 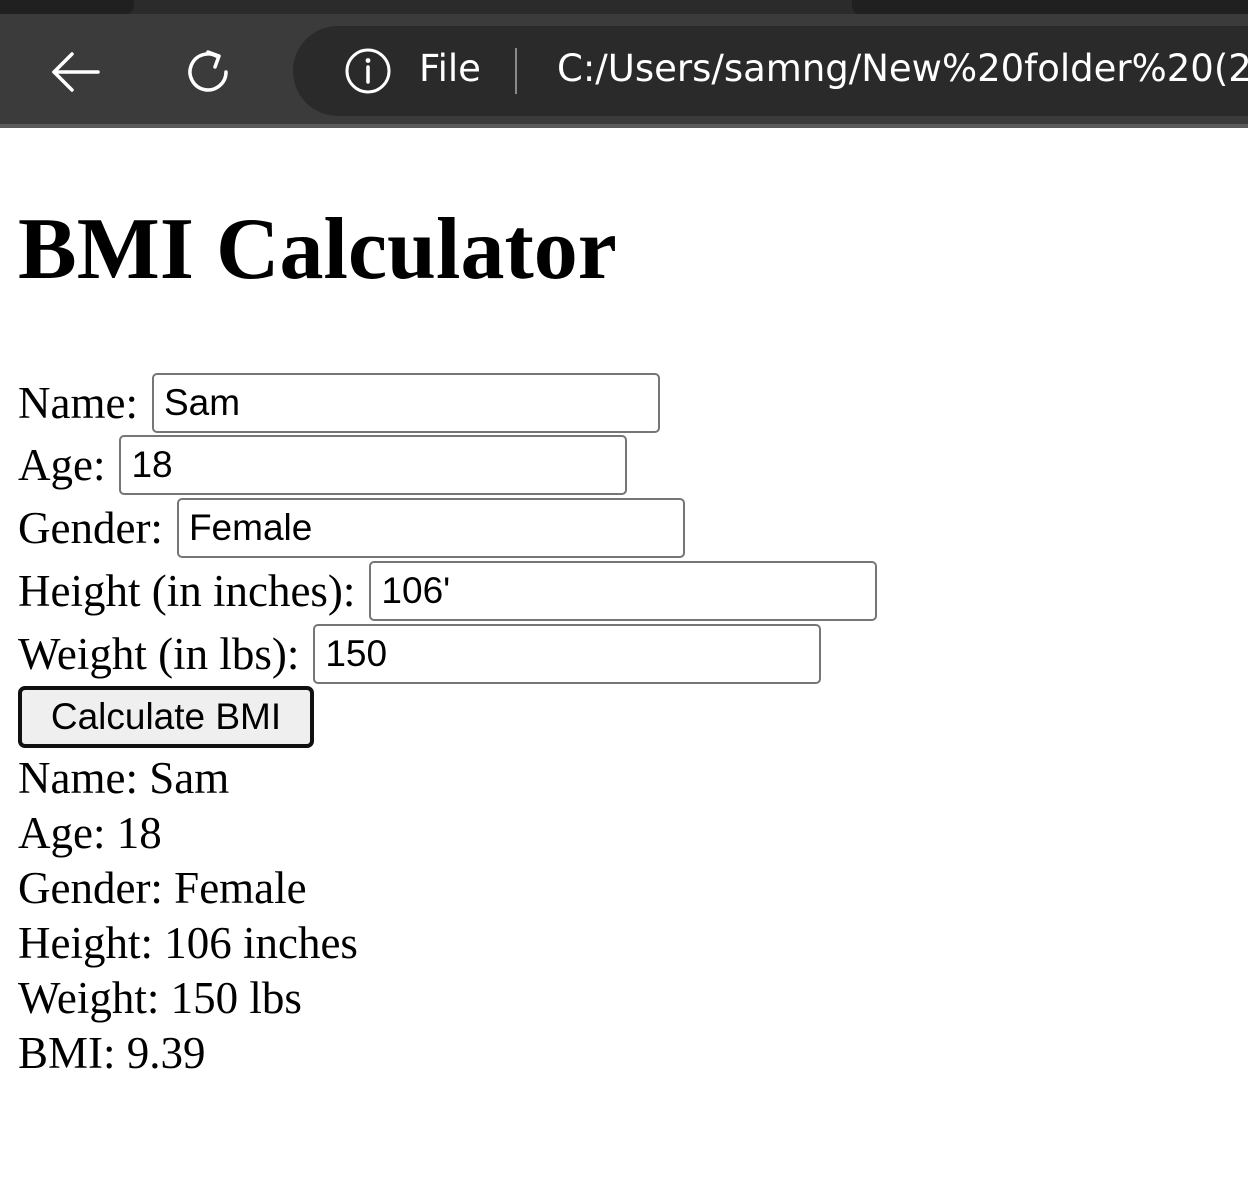 What do you see at coordinates (188, 943) in the screenshot?
I see `result-height: Height: 106 inches` at bounding box center [188, 943].